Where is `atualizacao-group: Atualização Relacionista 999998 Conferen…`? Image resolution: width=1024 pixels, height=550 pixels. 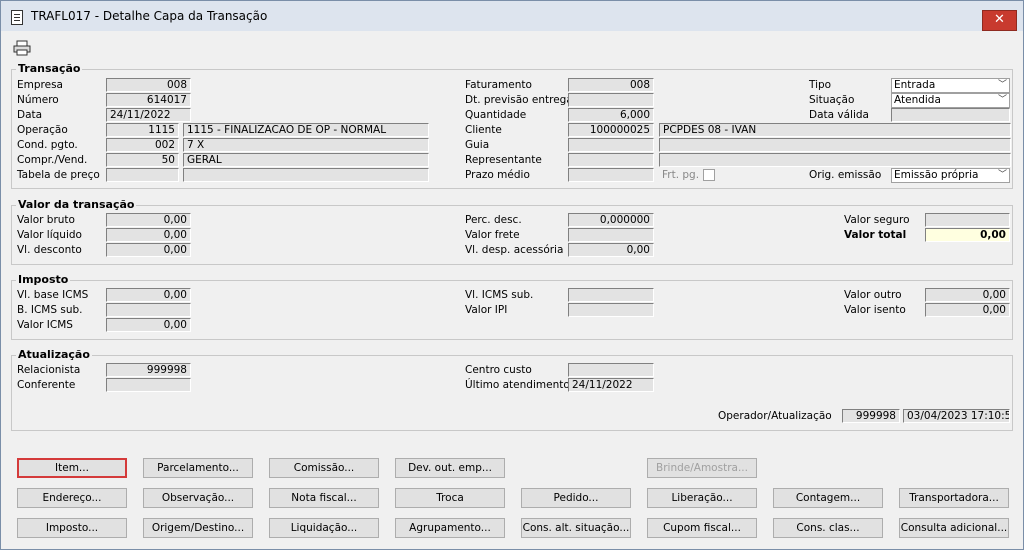 atualizacao-group: Atualização Relacionista 999998 Conferen… is located at coordinates (512, 389).